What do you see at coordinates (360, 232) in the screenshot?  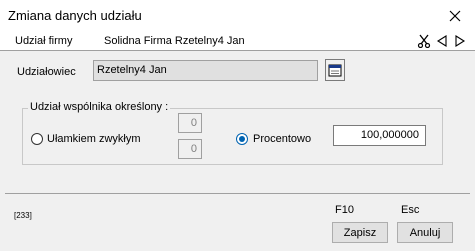 I see `save-button: Zapisz` at bounding box center [360, 232].